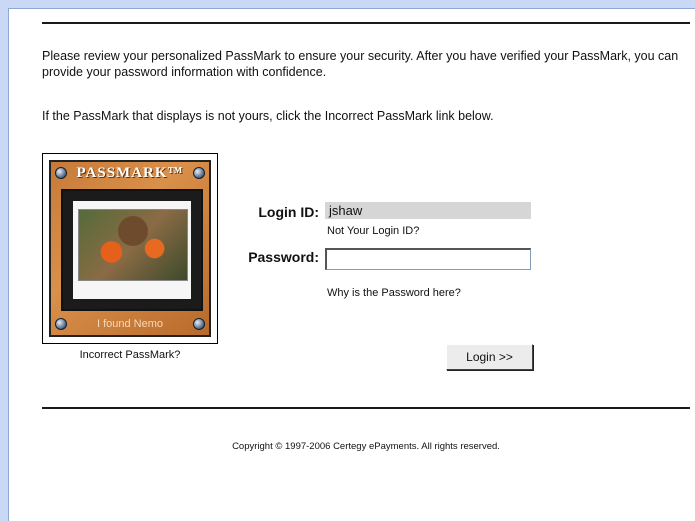 The height and width of the screenshot is (521, 695). Describe the element at coordinates (283, 257) in the screenshot. I see `password-label: Password:` at that location.